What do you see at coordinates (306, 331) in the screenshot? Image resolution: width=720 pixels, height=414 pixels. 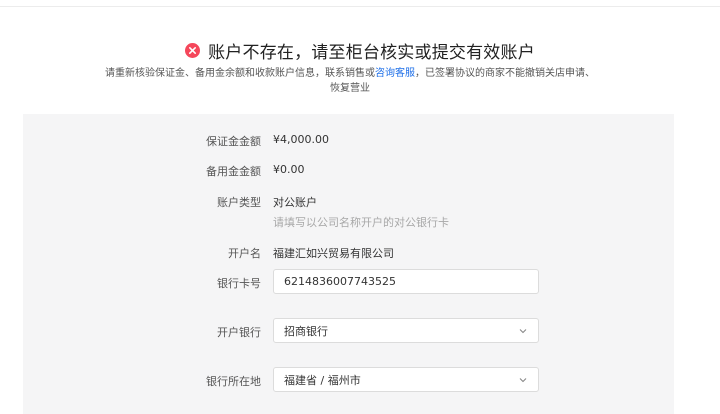 I see `bank-value: 招商银行` at bounding box center [306, 331].